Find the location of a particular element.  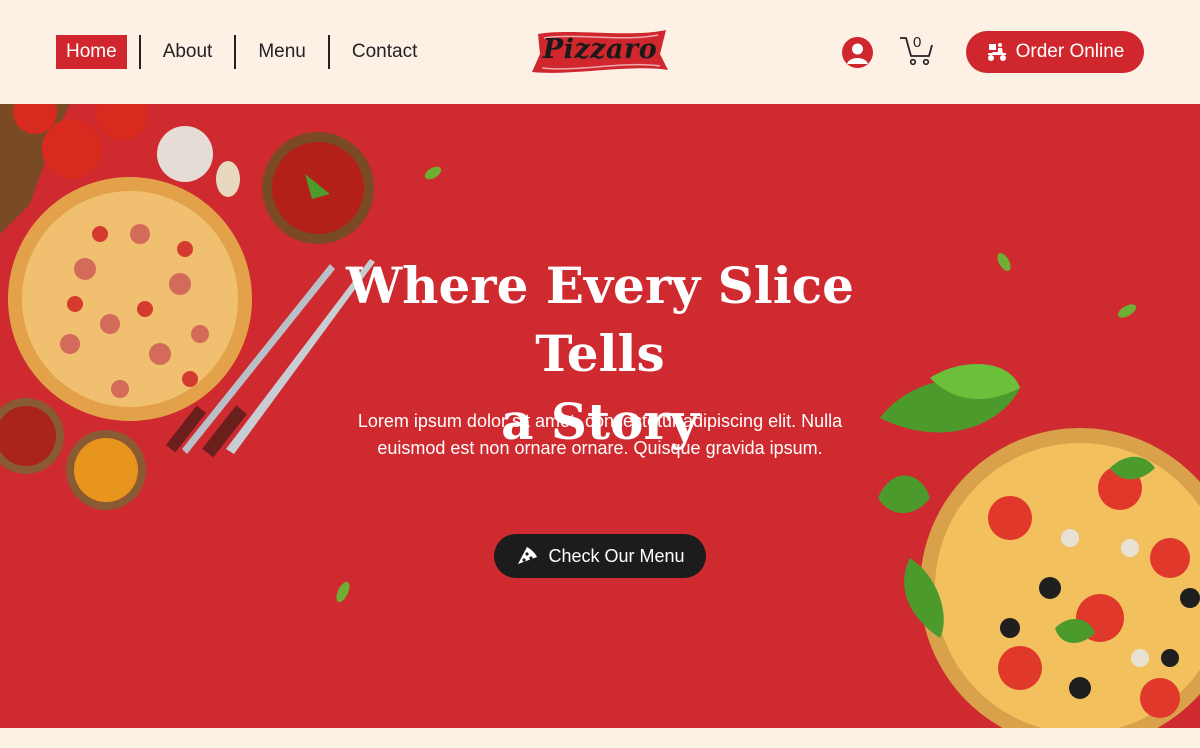

brand-logo: Pizzaro is located at coordinates (600, 52).